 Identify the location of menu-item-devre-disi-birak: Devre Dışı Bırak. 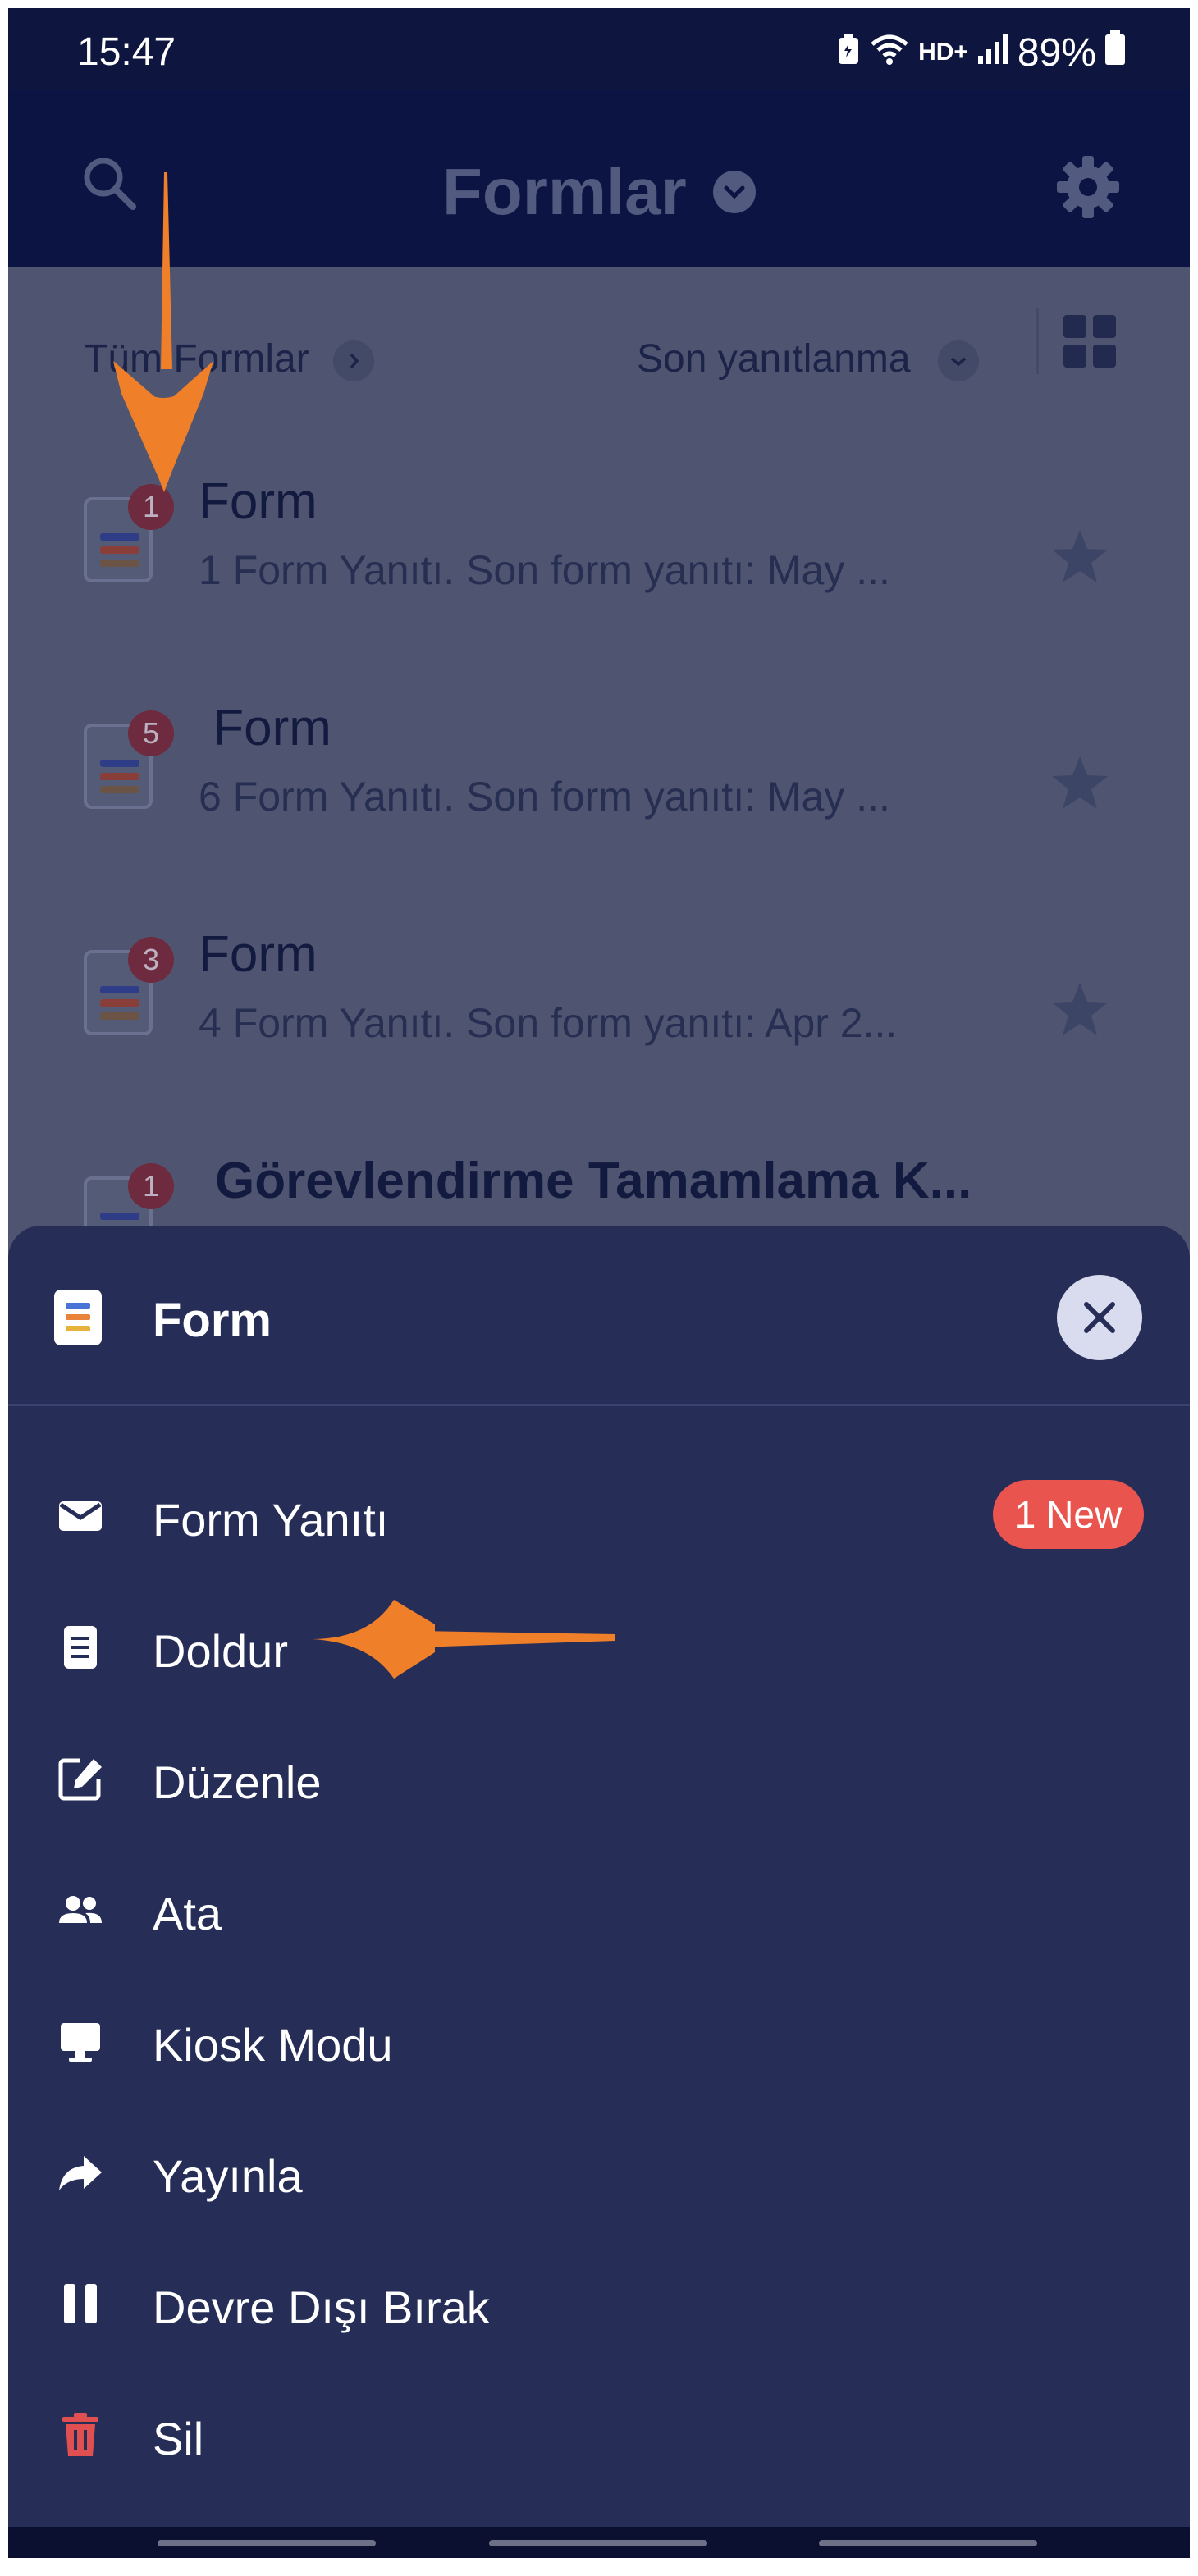
(599, 2304).